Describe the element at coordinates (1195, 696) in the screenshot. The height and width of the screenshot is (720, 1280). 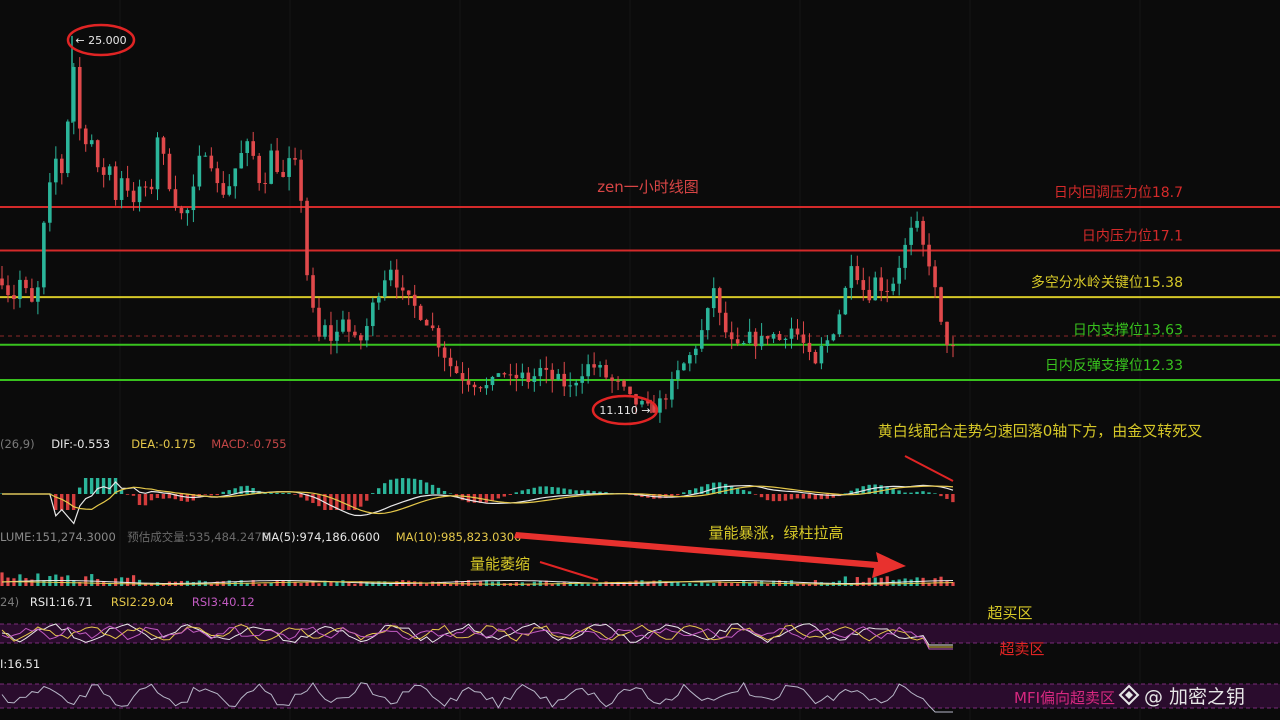
I see `watermark-text: @ 加密之钥` at that location.